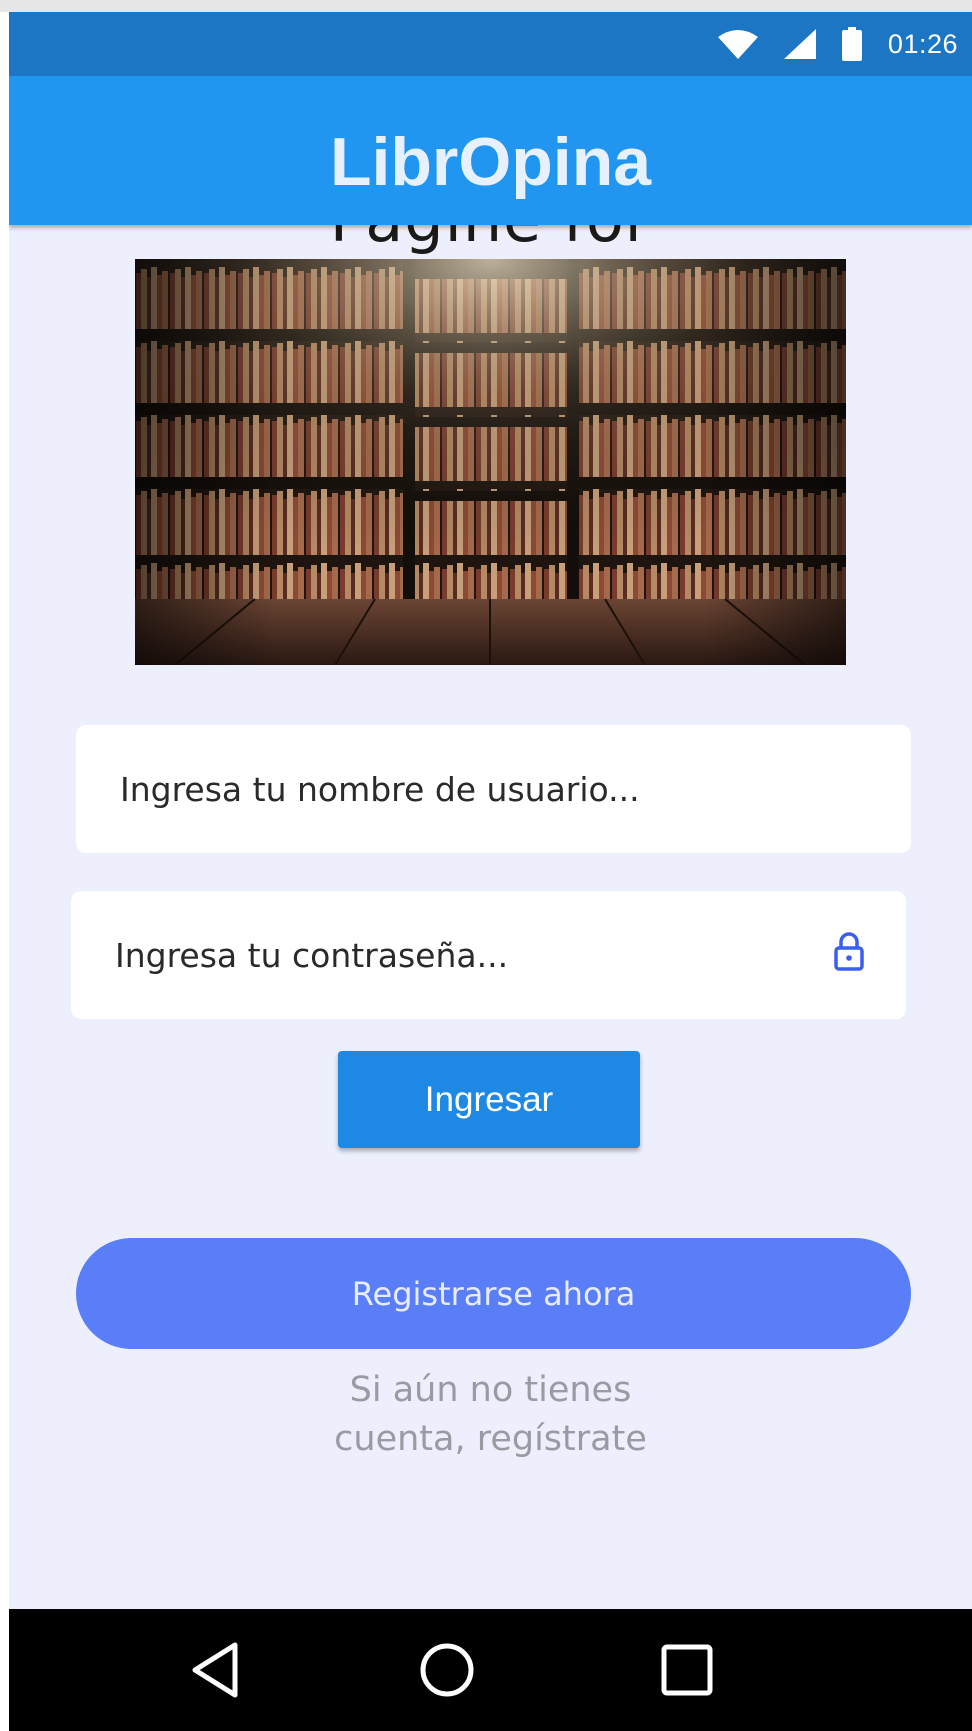  What do you see at coordinates (837, 44) in the screenshot?
I see `status-icons: 01:26` at bounding box center [837, 44].